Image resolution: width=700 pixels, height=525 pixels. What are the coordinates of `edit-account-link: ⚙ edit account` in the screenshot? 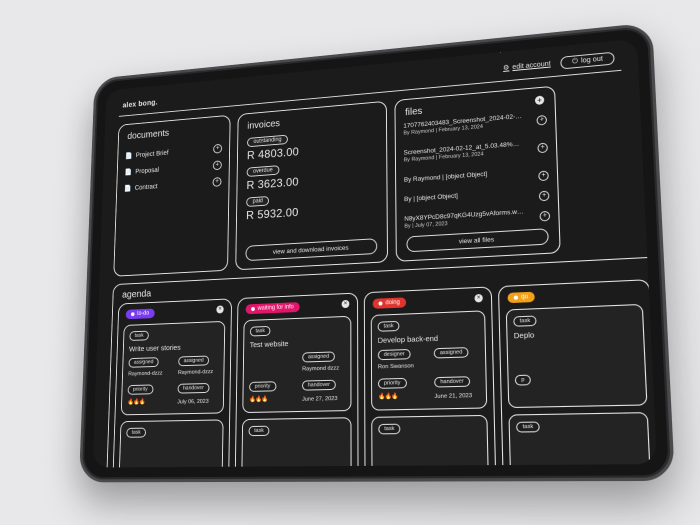 It's located at (527, 66).